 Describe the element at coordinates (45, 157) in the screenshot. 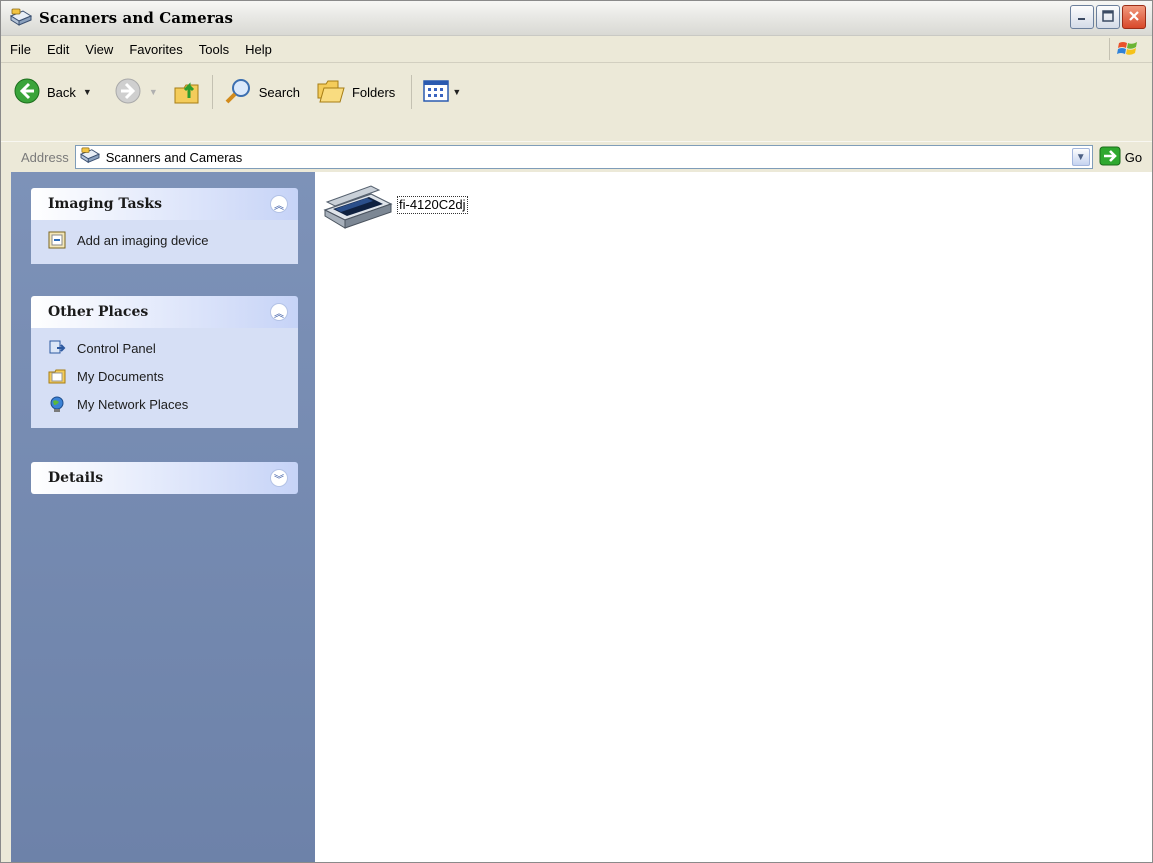

I see `address-label: Address` at that location.